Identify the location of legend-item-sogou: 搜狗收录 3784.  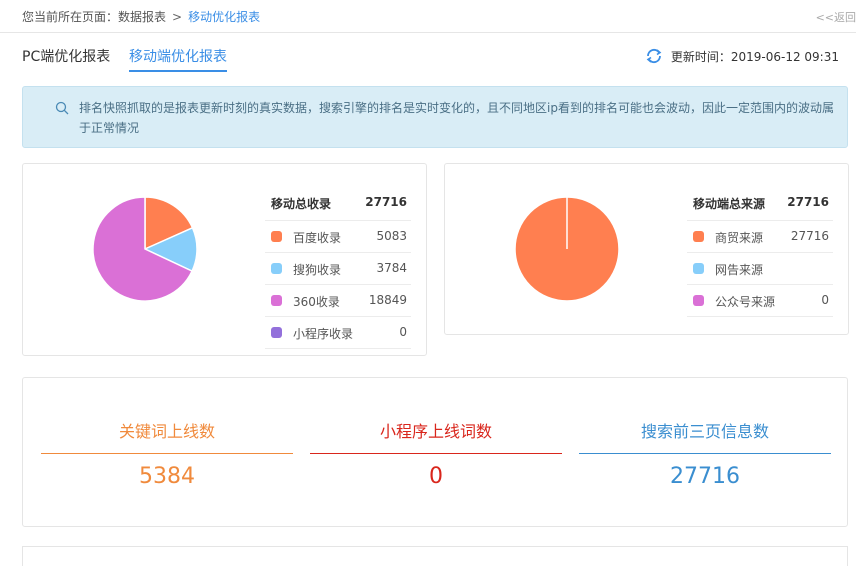
(338, 269).